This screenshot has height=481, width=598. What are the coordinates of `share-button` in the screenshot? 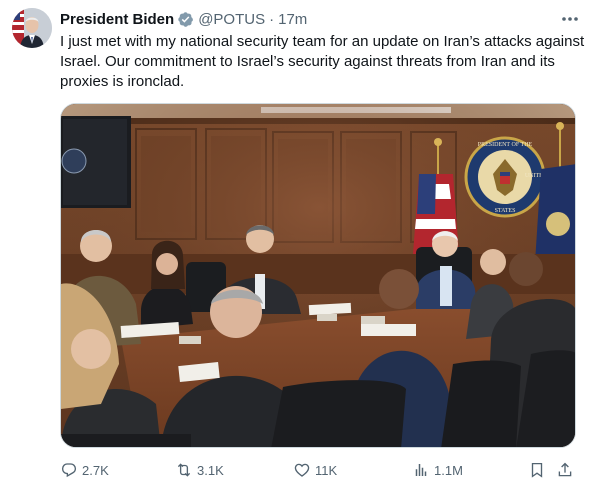 It's located at (567, 470).